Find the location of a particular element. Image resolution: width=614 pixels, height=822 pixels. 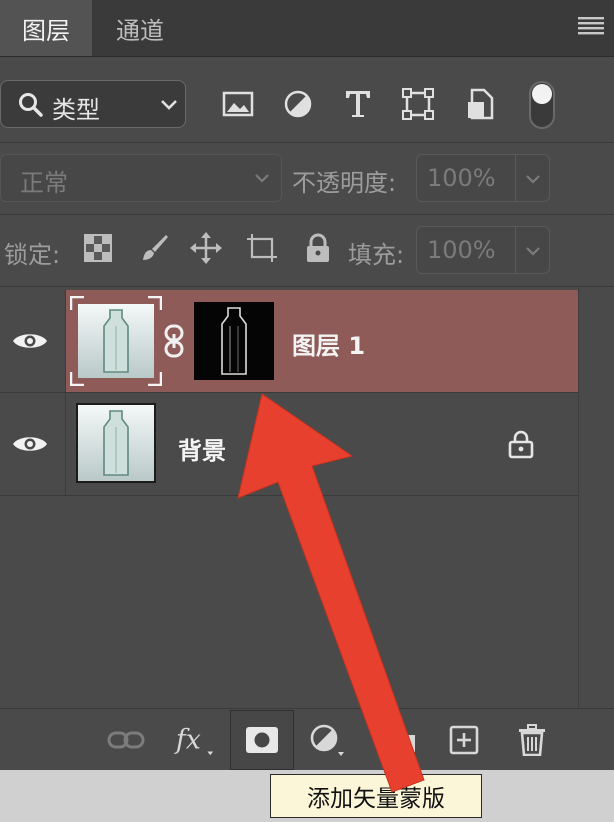

fill-value: 100% is located at coordinates (461, 250).